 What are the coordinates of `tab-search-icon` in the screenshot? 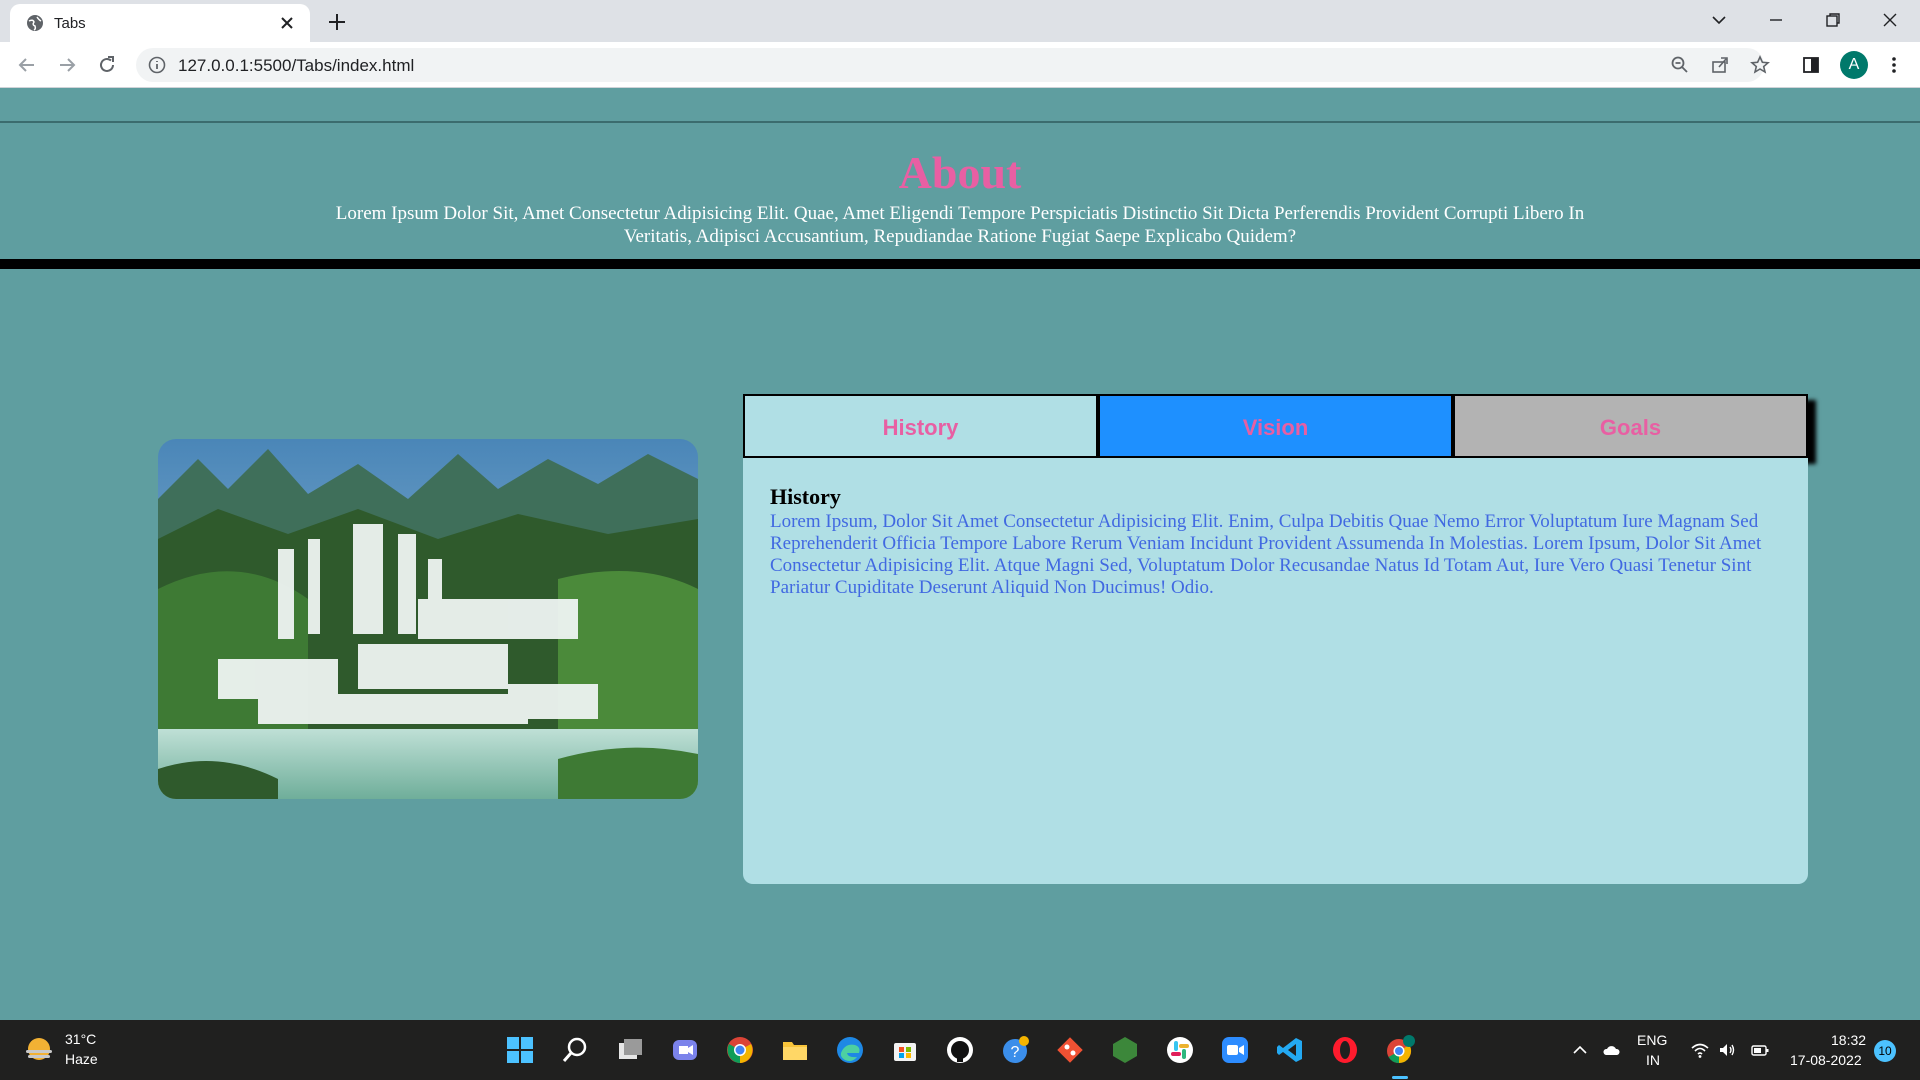 It's located at (1719, 20).